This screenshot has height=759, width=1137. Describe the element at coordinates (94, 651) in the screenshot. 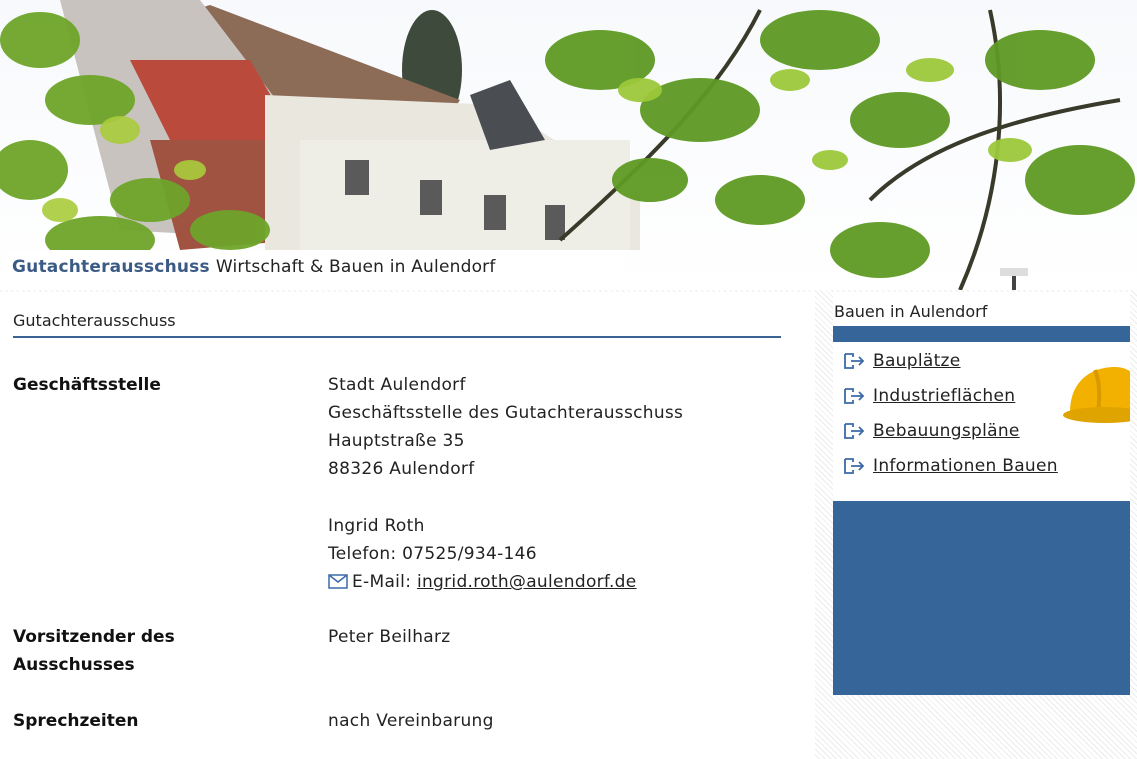

I see `label-vorsitzender: Vorsitzender des Ausschusses` at that location.